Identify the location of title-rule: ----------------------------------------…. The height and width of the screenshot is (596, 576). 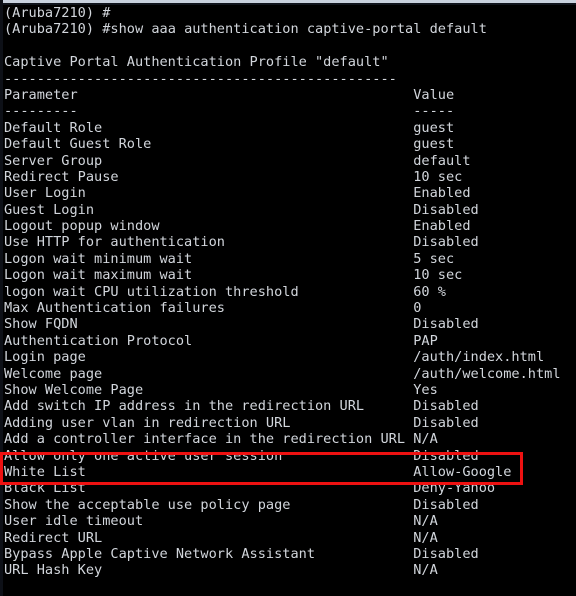
(200, 78).